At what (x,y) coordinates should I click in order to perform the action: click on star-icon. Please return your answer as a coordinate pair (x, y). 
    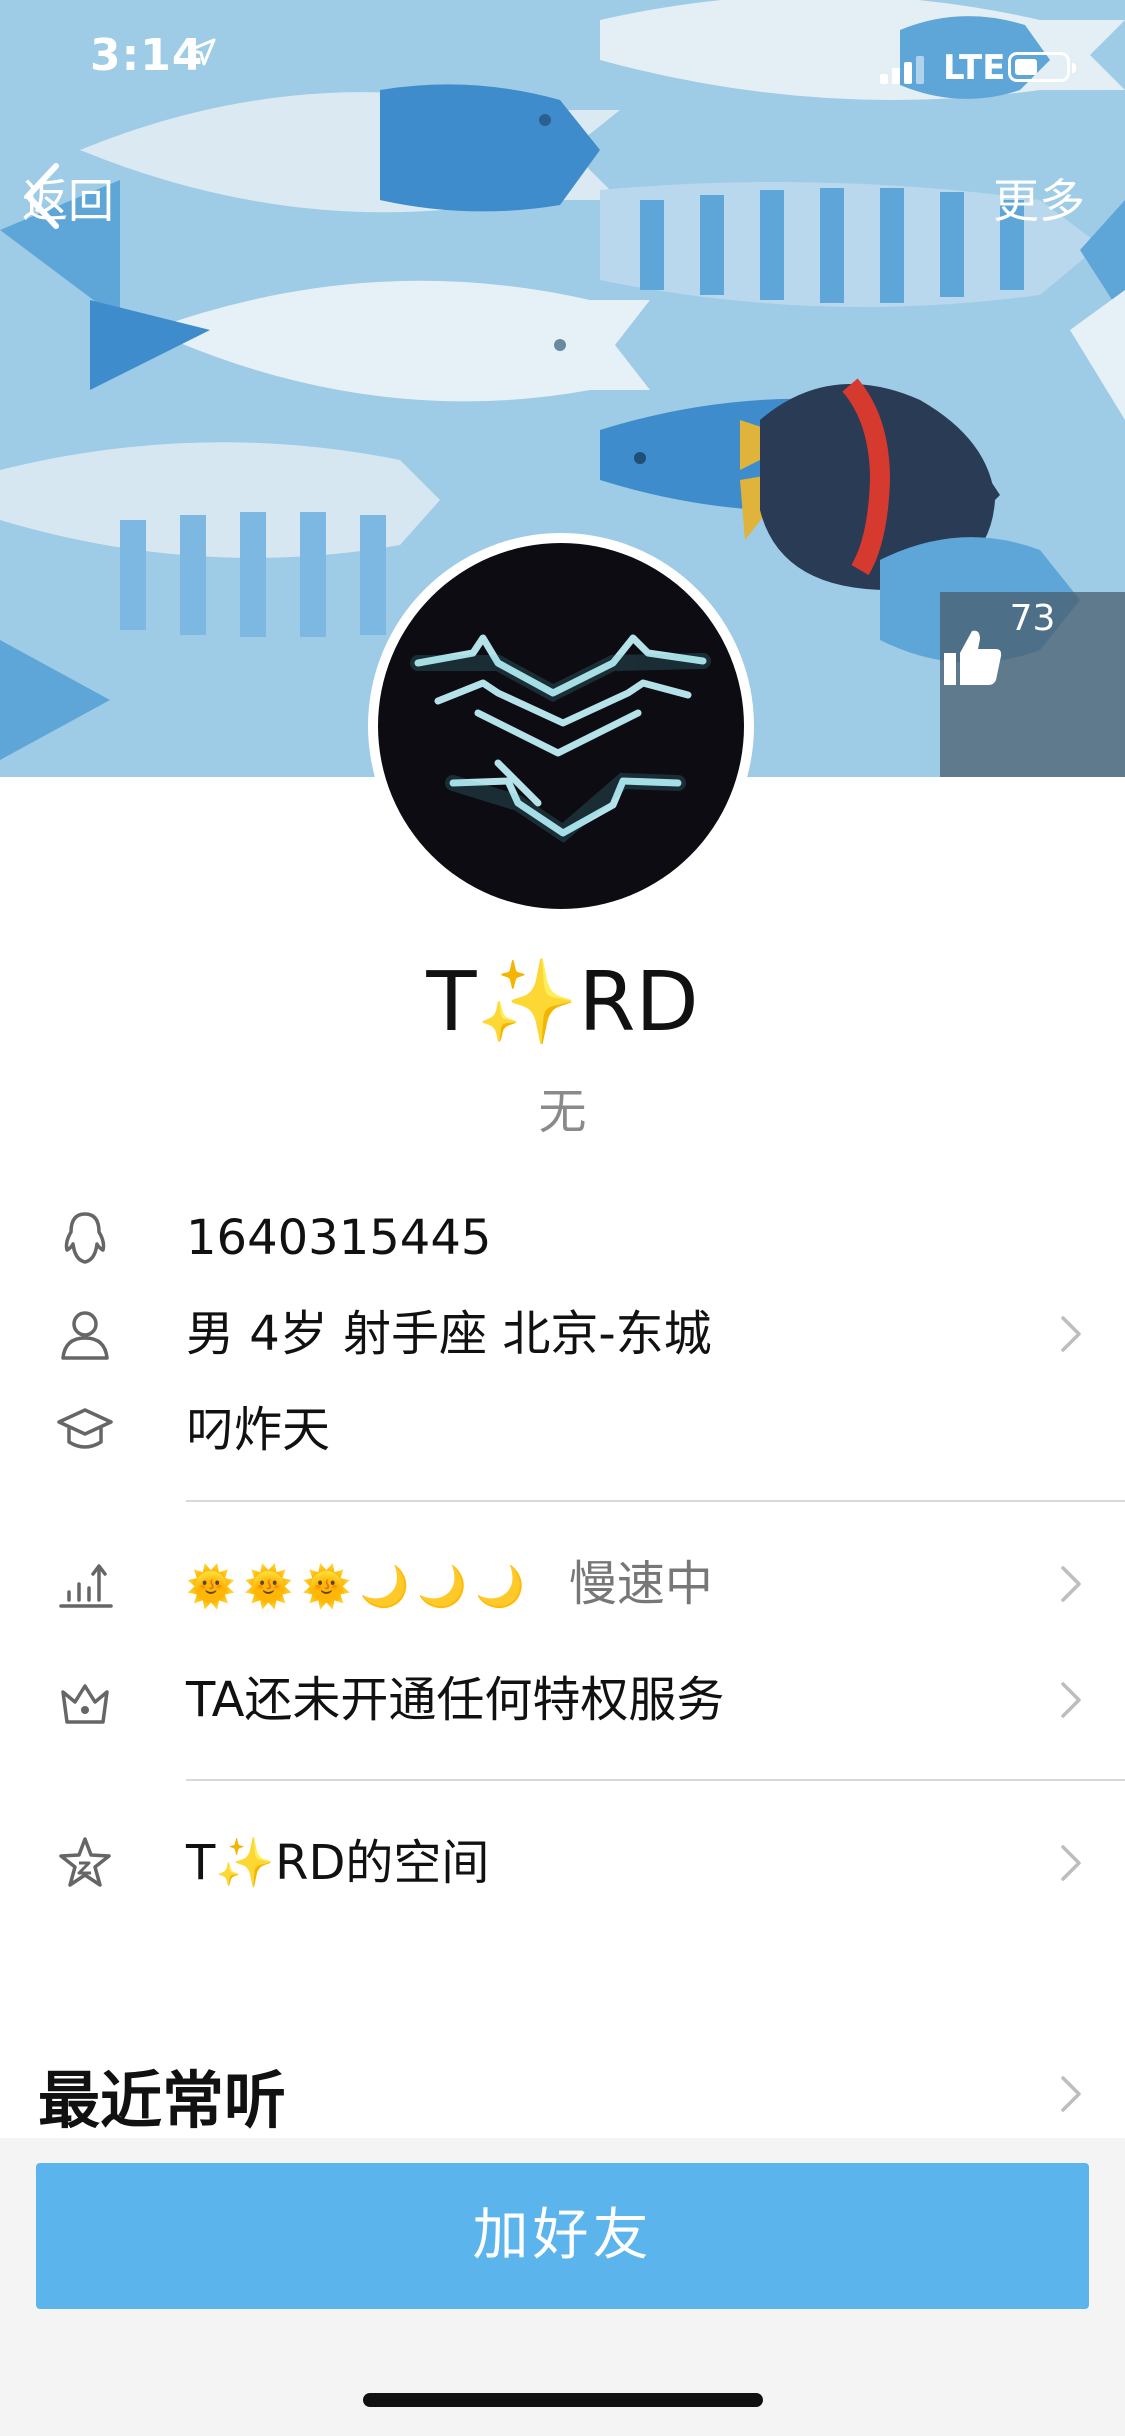
    Looking at the image, I should click on (85, 1862).